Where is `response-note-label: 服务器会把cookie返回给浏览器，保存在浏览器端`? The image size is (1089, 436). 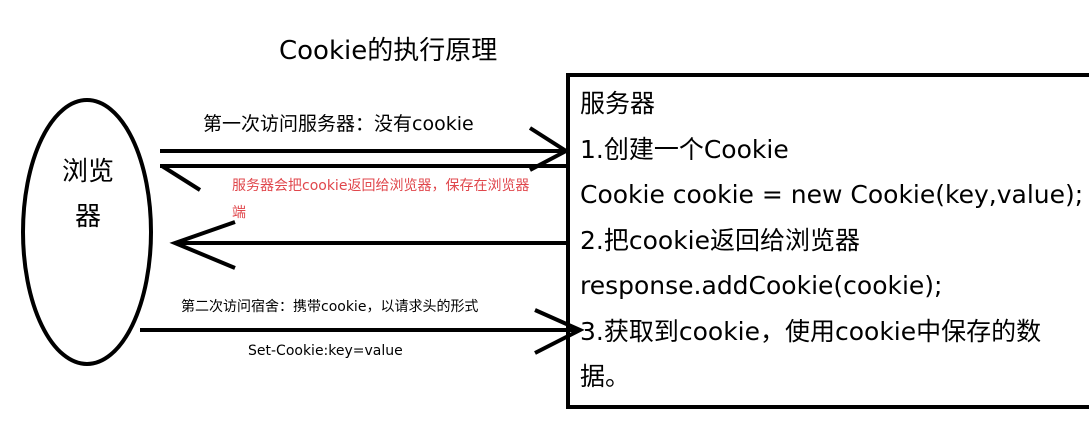
response-note-label: 服务器会把cookie返回给浏览器，保存在浏览器端 is located at coordinates (381, 199).